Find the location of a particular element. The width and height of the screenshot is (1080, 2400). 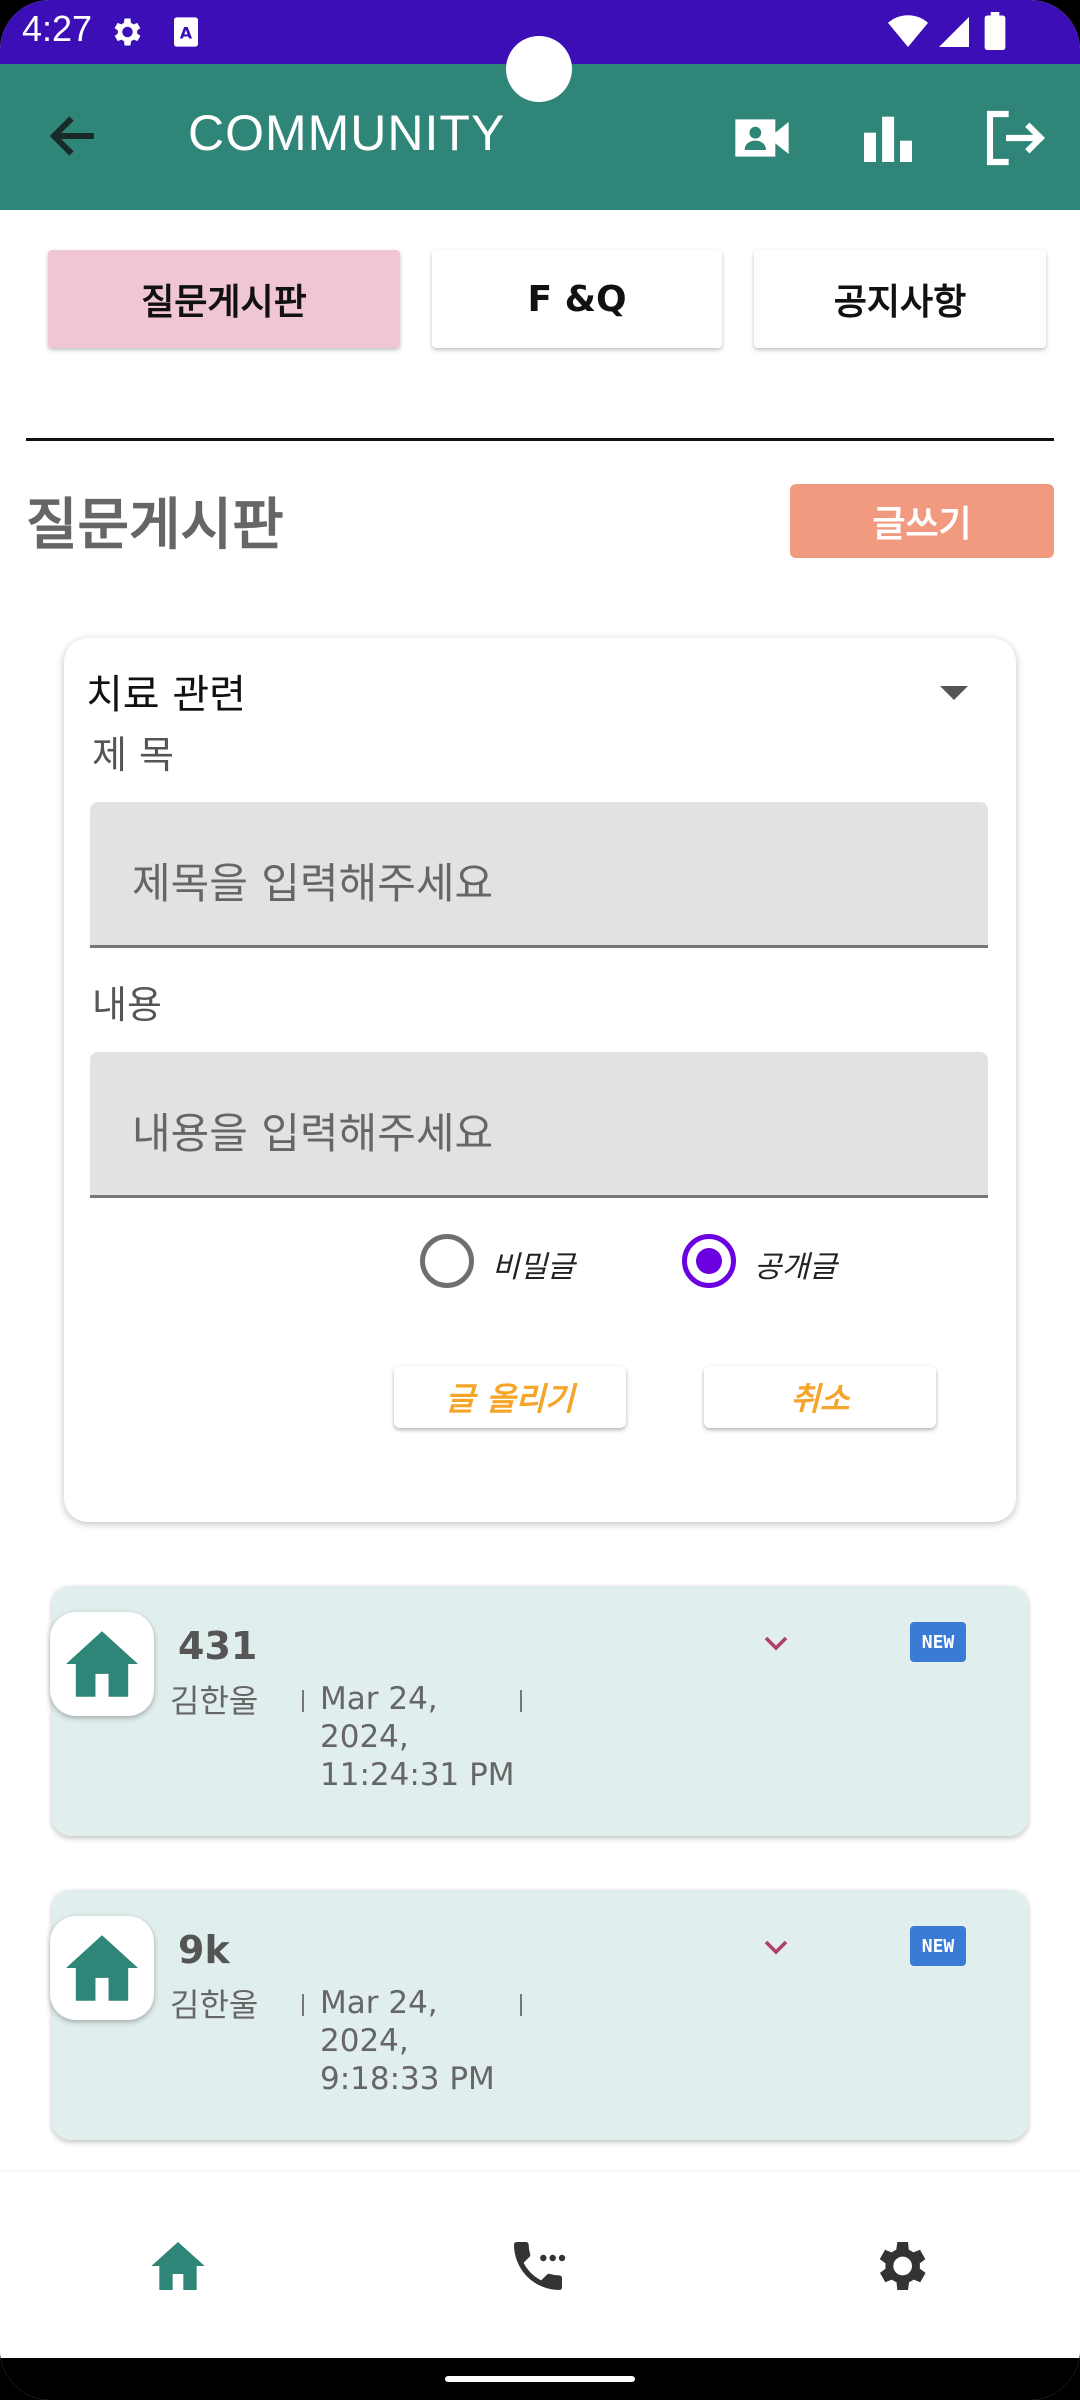

tab-question-board: 질문게시판 is located at coordinates (224, 299).